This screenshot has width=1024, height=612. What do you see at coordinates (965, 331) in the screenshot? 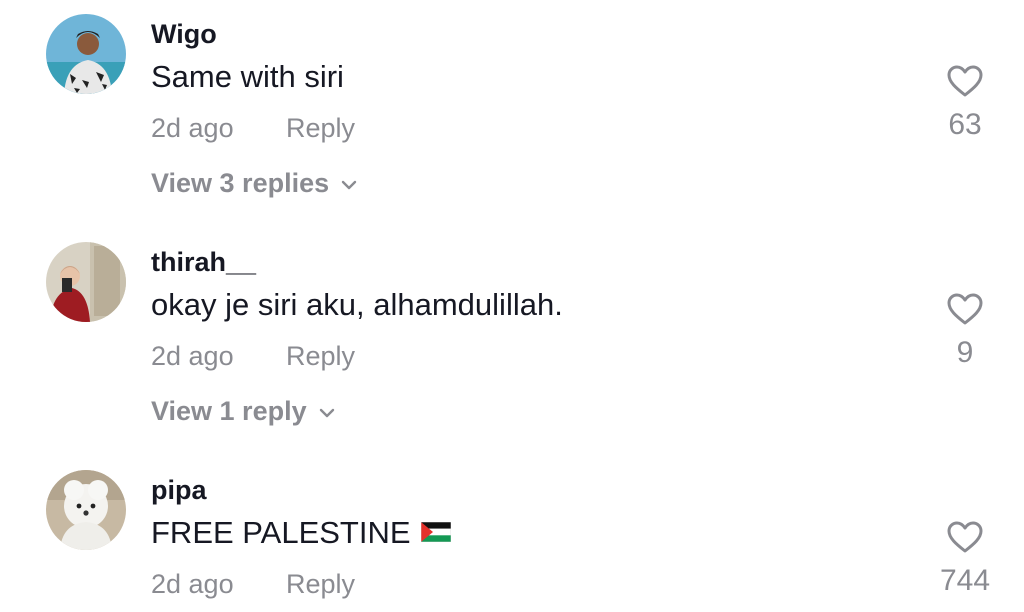
I see `like-button: 9` at bounding box center [965, 331].